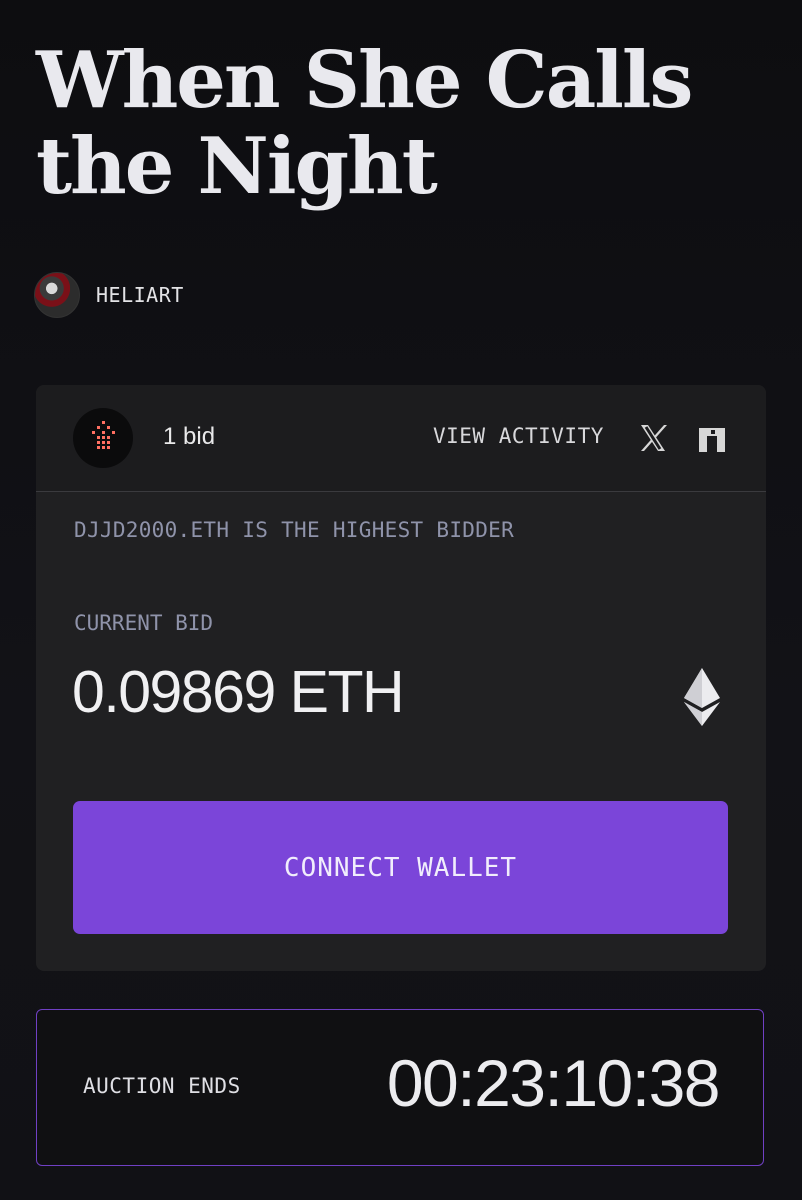 Image resolution: width=802 pixels, height=1200 pixels. I want to click on pixel-face-icon, so click(103, 438).